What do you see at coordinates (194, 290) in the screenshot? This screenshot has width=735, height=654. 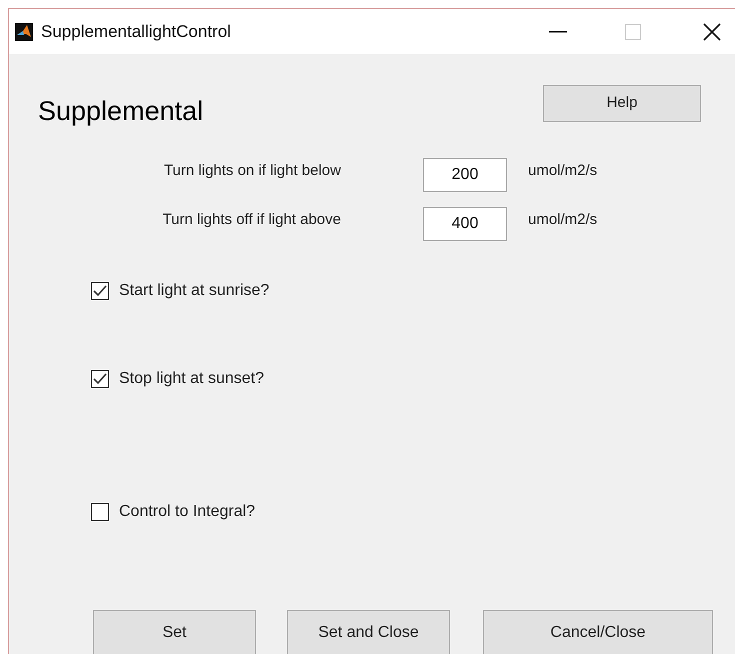 I see `option-label: Start light at sunrise?` at bounding box center [194, 290].